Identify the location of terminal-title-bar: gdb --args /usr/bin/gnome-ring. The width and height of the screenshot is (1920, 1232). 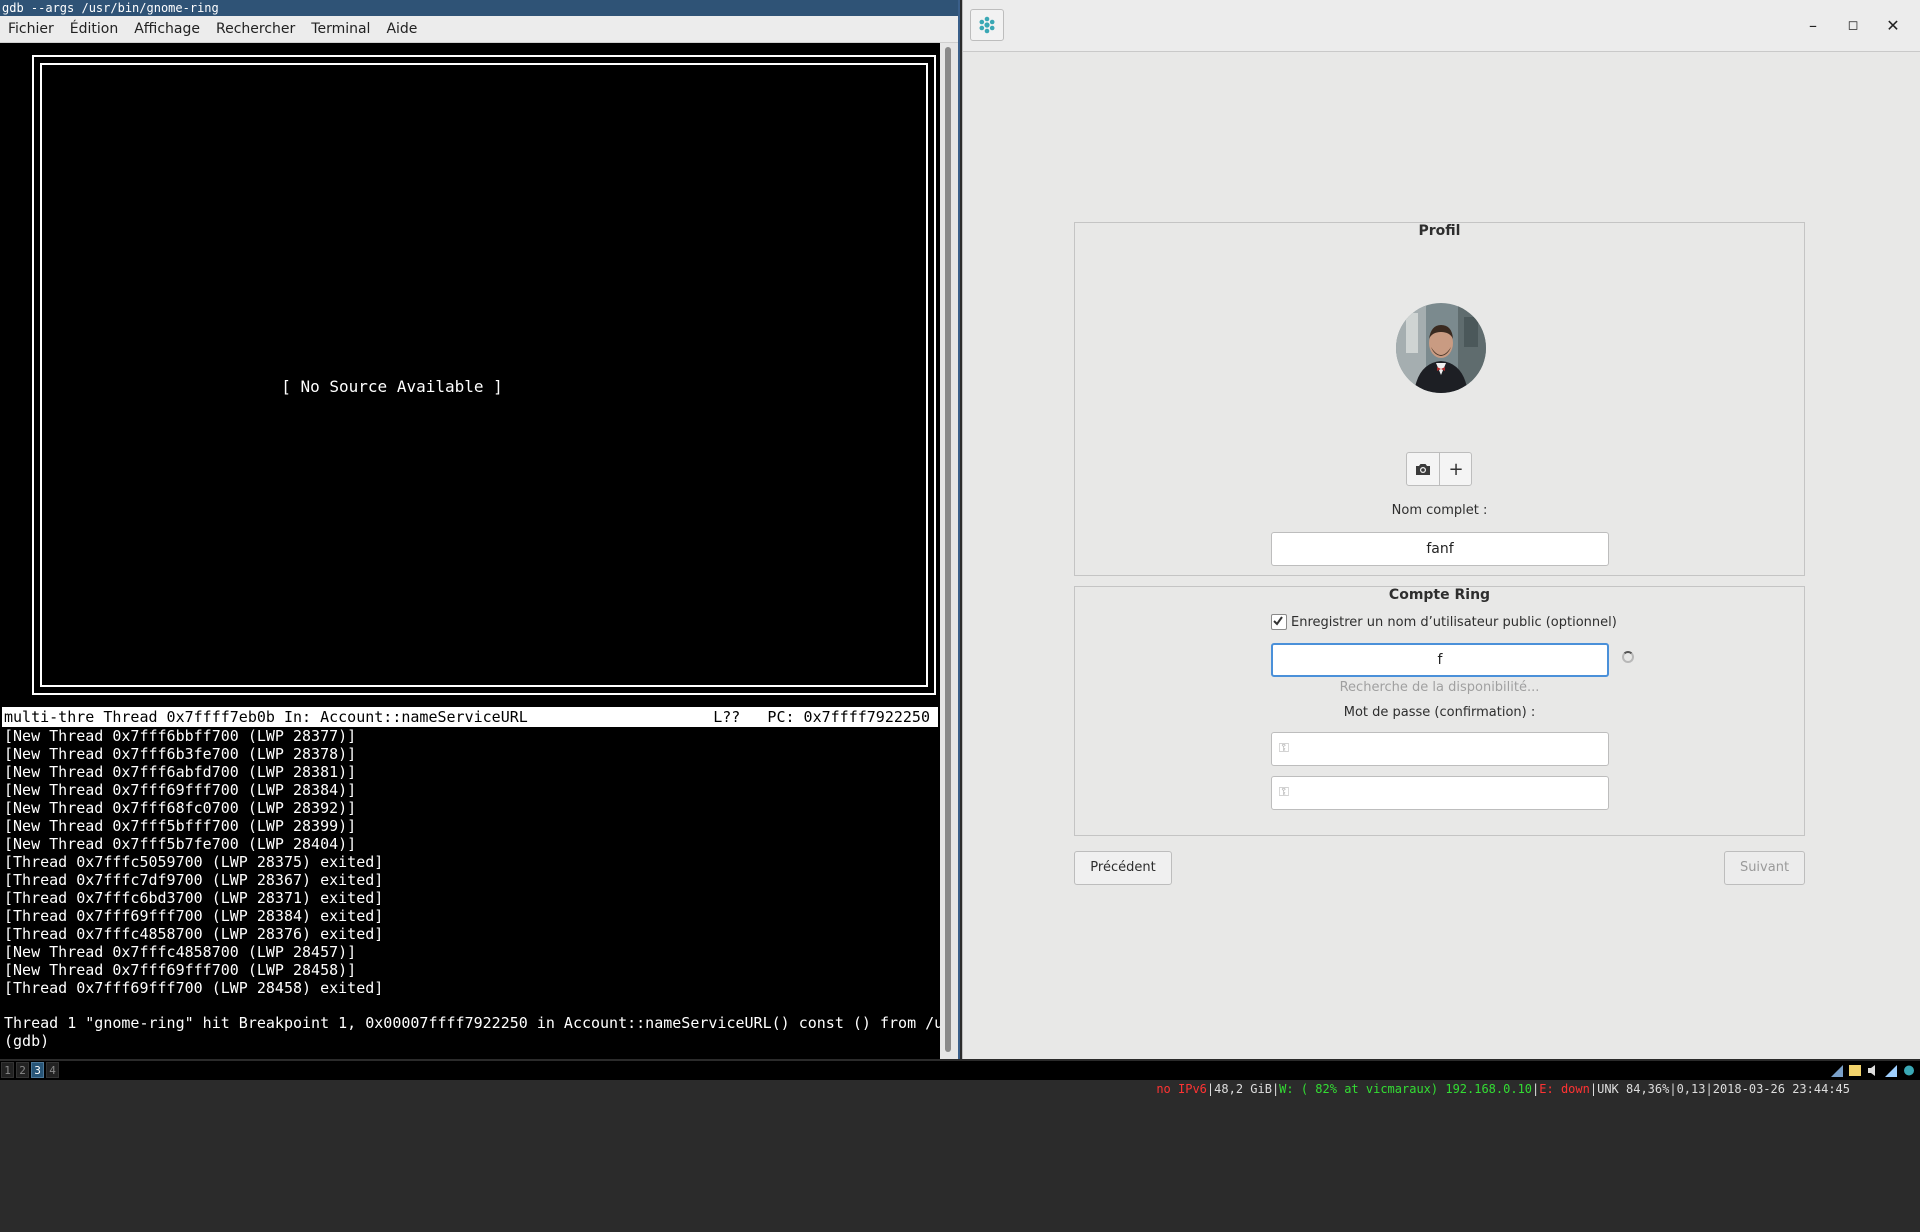
(479, 8).